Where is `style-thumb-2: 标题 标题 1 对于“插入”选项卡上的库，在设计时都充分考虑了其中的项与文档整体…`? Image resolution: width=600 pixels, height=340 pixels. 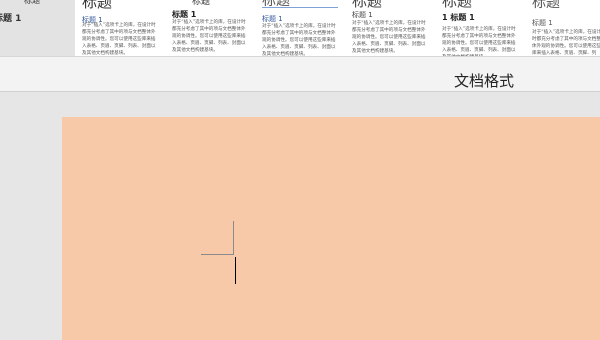 style-thumb-2: 标题 标题 1 对于“插入”选项卡上的库，在设计时都充分考虑了其中的项与文档整体… is located at coordinates (121, 28).